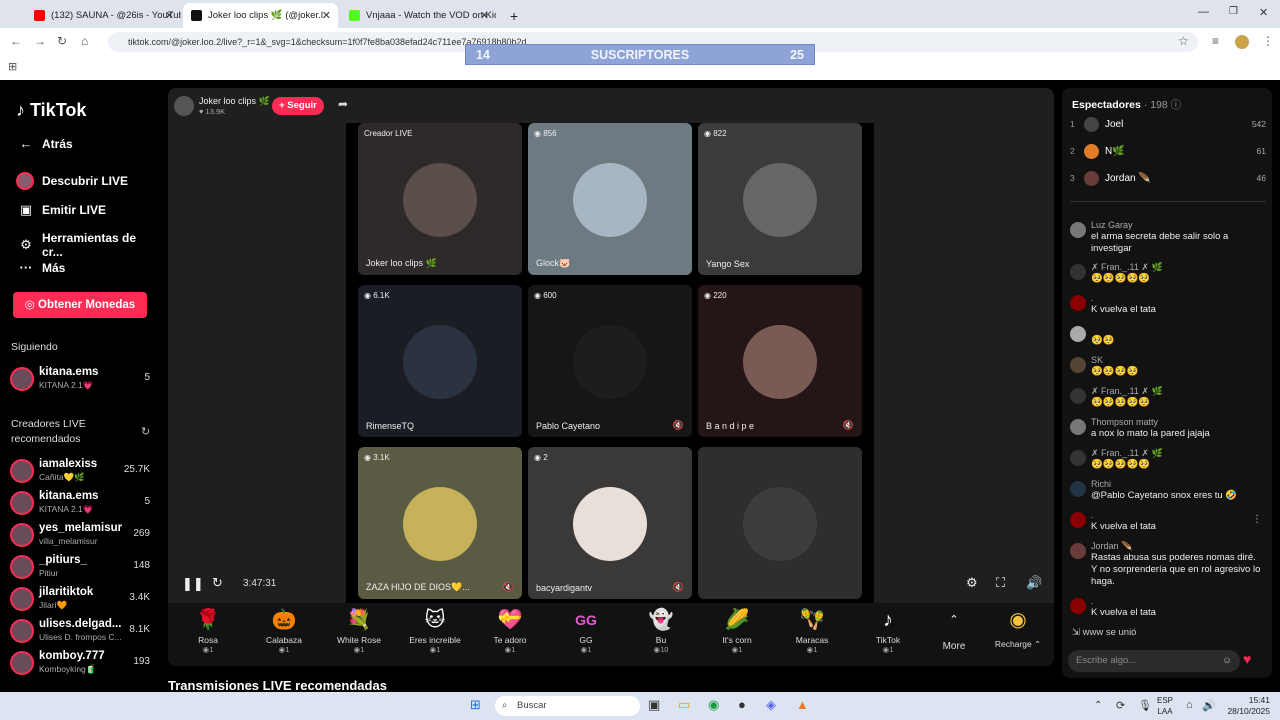  I want to click on app-icon: ▲, so click(802, 704).